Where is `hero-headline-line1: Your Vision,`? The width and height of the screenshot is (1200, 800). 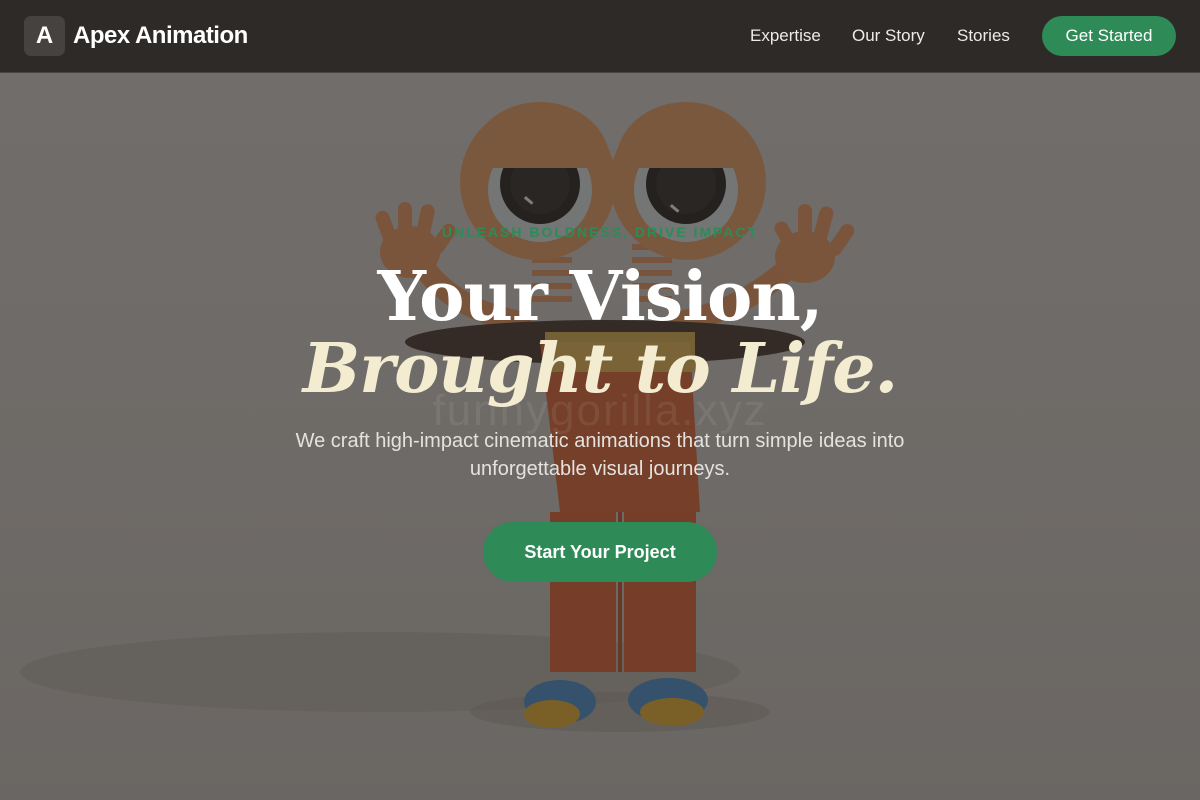 hero-headline-line1: Your Vision, is located at coordinates (600, 297).